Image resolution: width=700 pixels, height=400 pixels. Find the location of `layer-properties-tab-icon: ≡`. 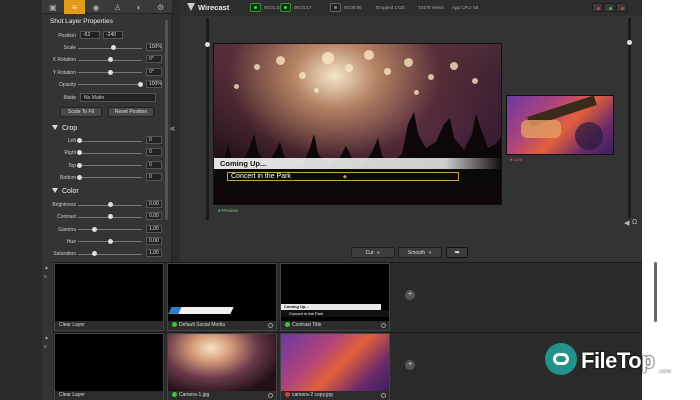

layer-properties-tab-icon: ≡ is located at coordinates (74, 7).